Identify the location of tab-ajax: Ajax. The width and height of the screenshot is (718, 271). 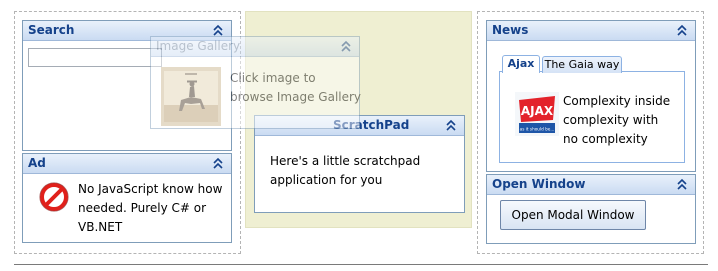
(521, 64).